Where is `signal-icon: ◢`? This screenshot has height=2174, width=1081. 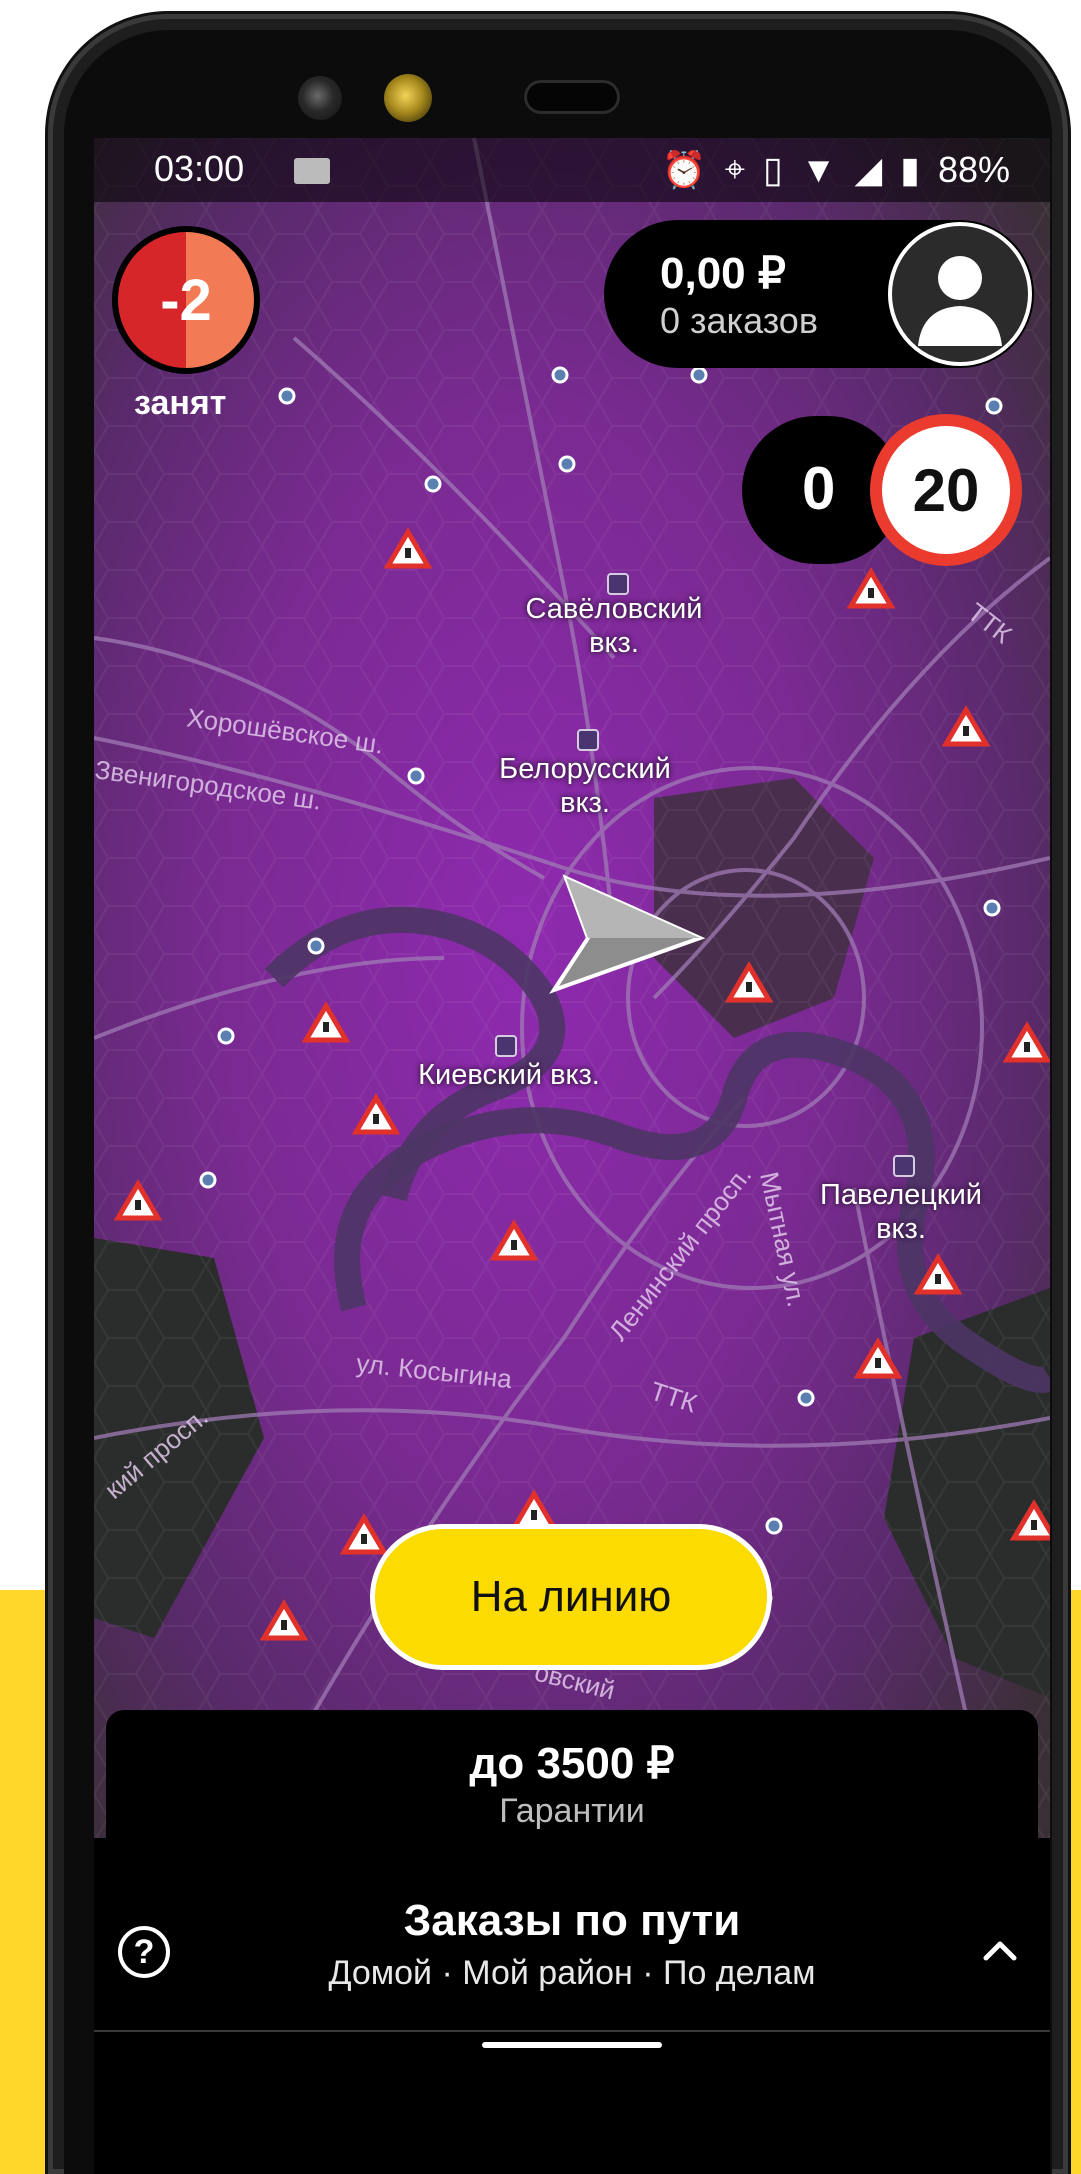 signal-icon: ◢ is located at coordinates (868, 169).